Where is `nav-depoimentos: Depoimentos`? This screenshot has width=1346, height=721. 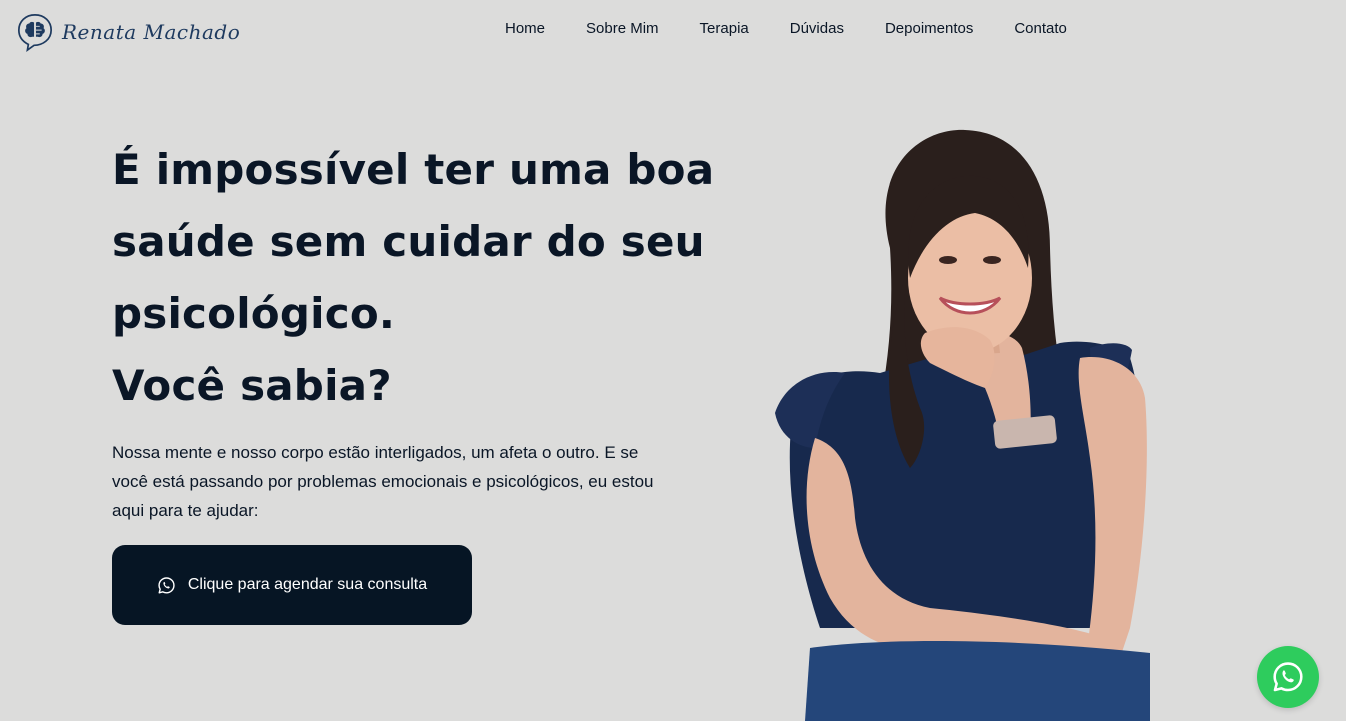
nav-depoimentos: Depoimentos is located at coordinates (929, 28).